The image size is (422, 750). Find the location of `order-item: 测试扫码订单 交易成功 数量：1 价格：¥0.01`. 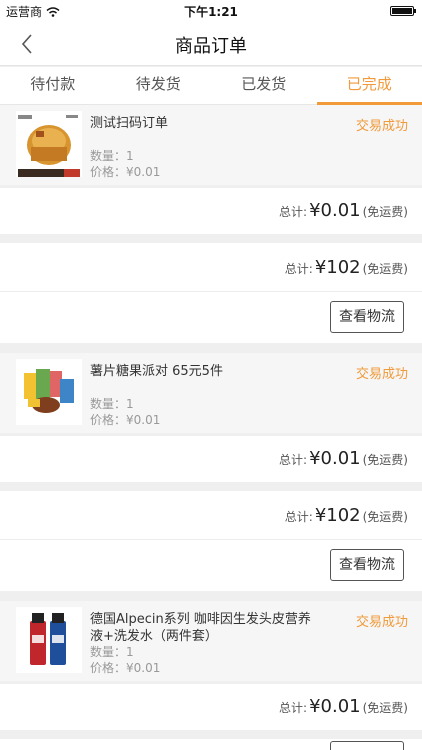

order-item: 测试扫码订单 交易成功 数量：1 价格：¥0.01 is located at coordinates (211, 145).